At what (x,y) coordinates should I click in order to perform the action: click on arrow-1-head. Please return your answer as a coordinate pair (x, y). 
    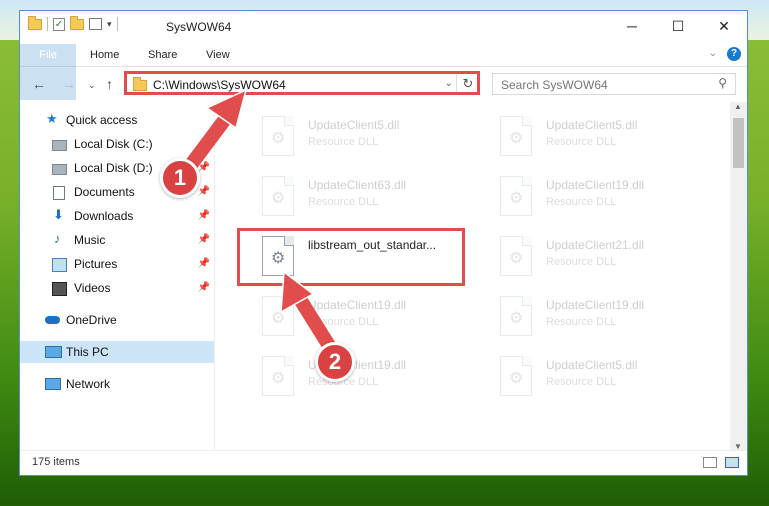
    Looking at the image, I should click on (226, 109).